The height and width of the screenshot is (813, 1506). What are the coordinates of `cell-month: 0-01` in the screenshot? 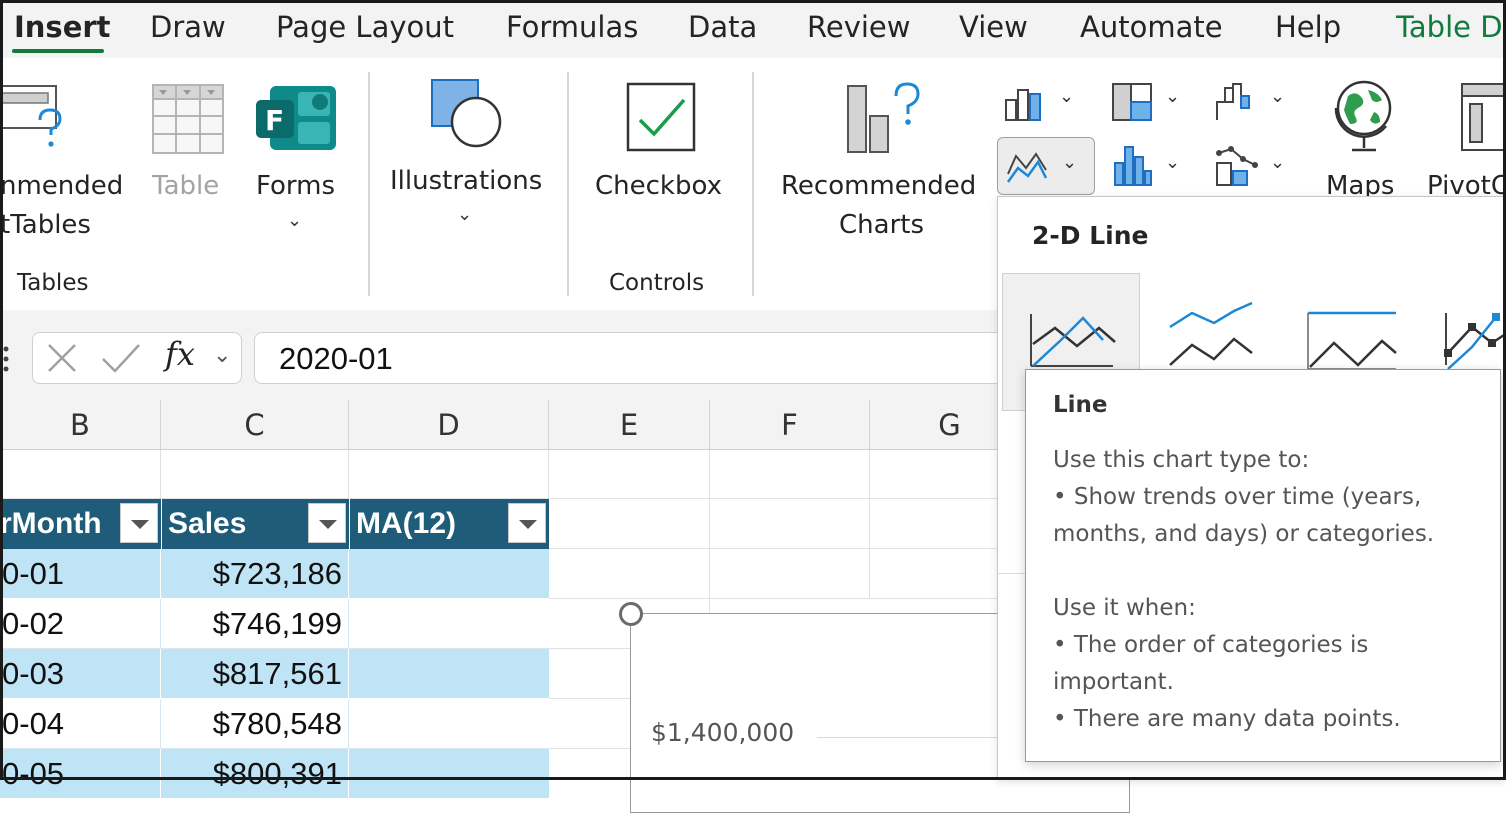 It's located at (80, 574).